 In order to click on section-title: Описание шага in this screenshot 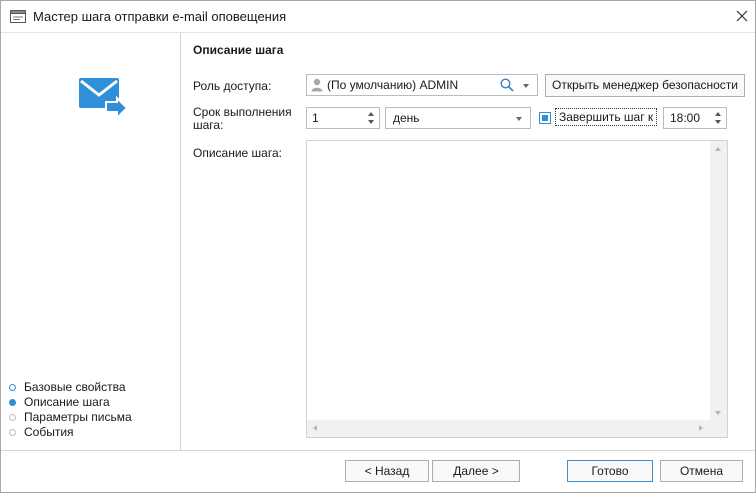, I will do `click(238, 50)`.